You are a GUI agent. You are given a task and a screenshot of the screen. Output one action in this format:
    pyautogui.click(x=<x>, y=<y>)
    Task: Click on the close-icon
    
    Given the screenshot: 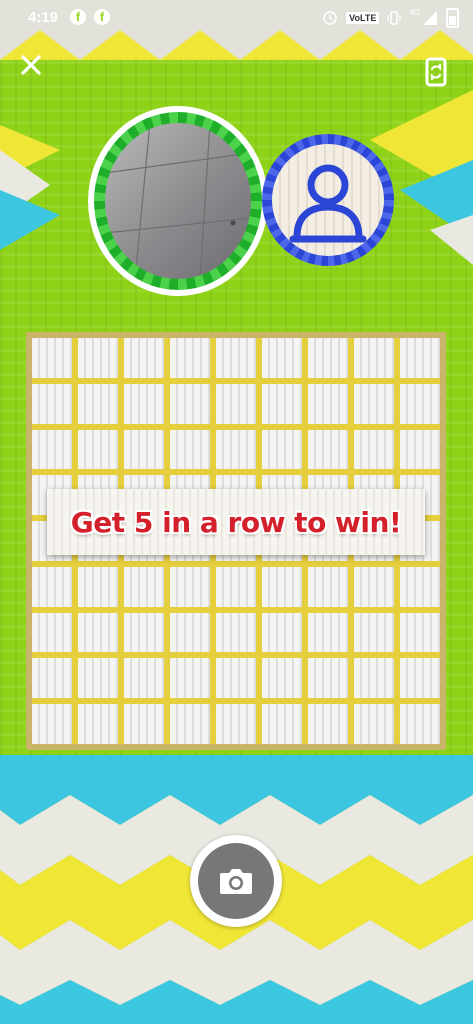 What is the action you would take?
    pyautogui.click(x=31, y=65)
    